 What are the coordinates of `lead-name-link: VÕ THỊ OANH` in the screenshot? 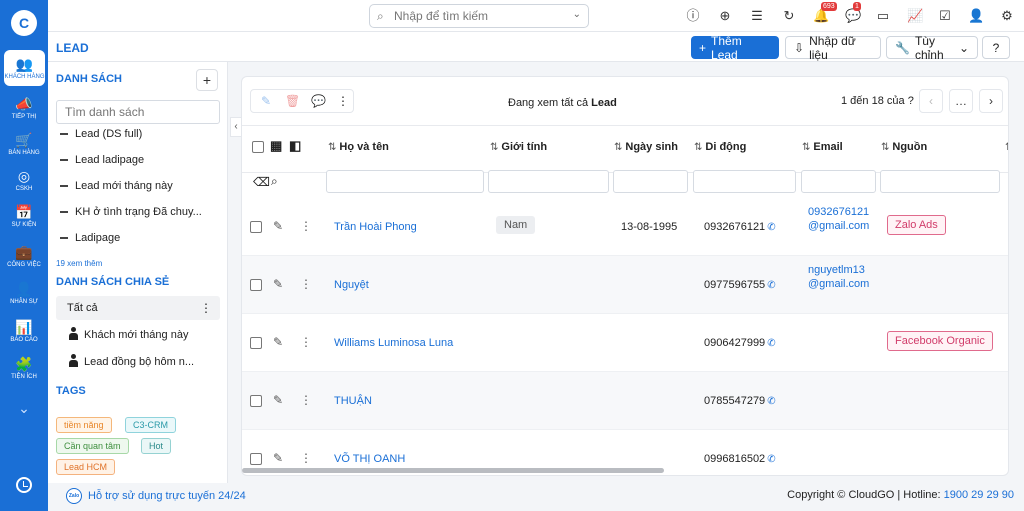 It's located at (369, 459).